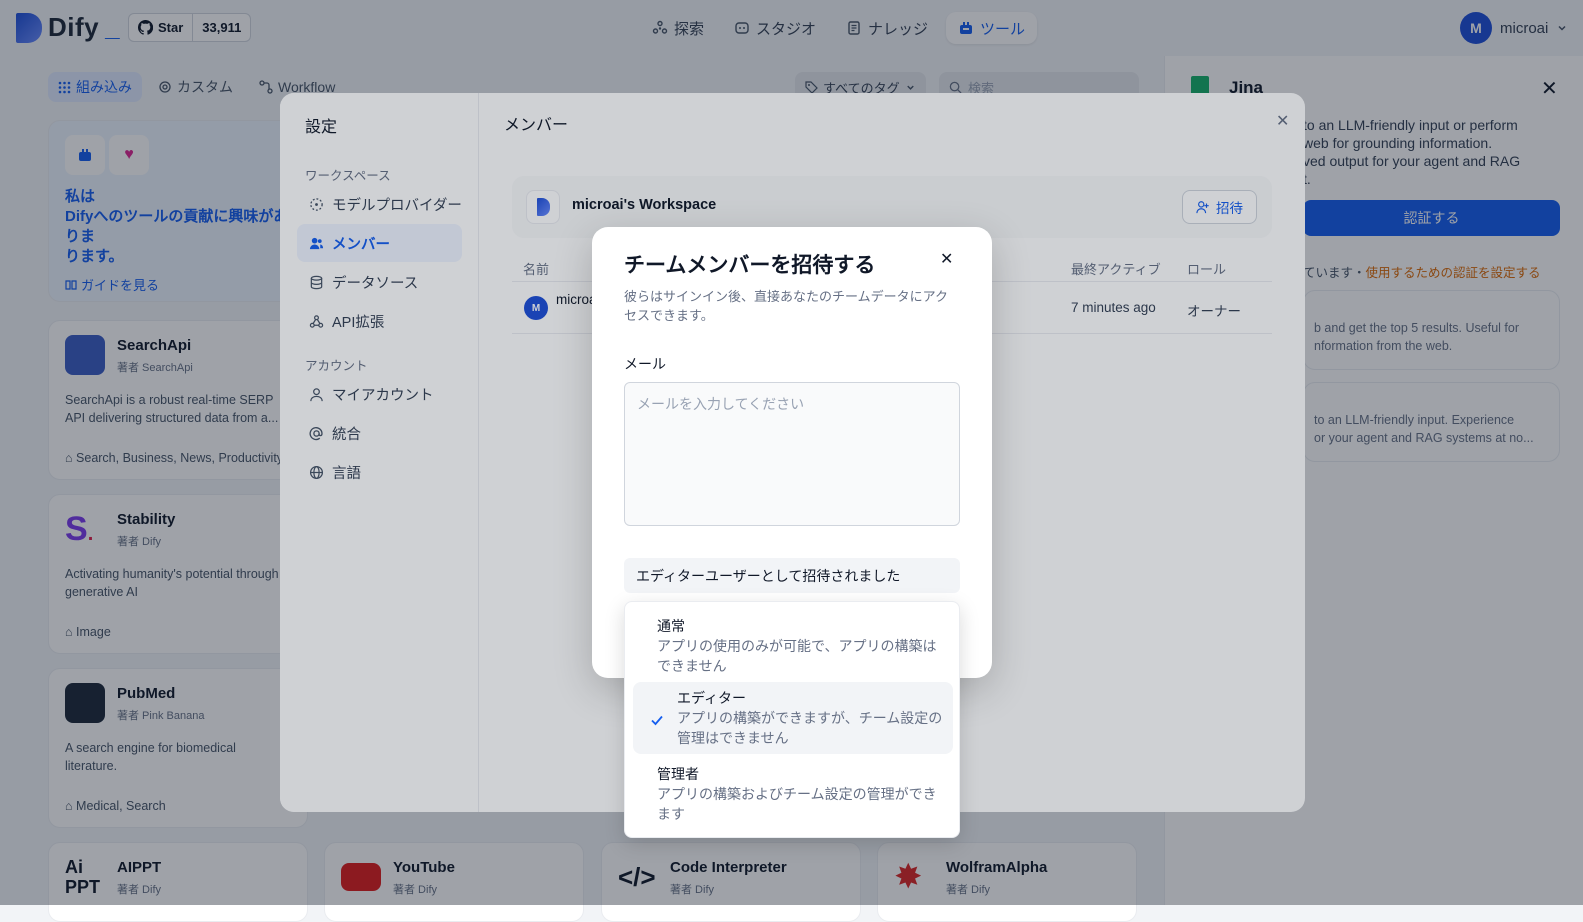  Describe the element at coordinates (678, 774) in the screenshot. I see `role-option-title: 管理者` at that location.